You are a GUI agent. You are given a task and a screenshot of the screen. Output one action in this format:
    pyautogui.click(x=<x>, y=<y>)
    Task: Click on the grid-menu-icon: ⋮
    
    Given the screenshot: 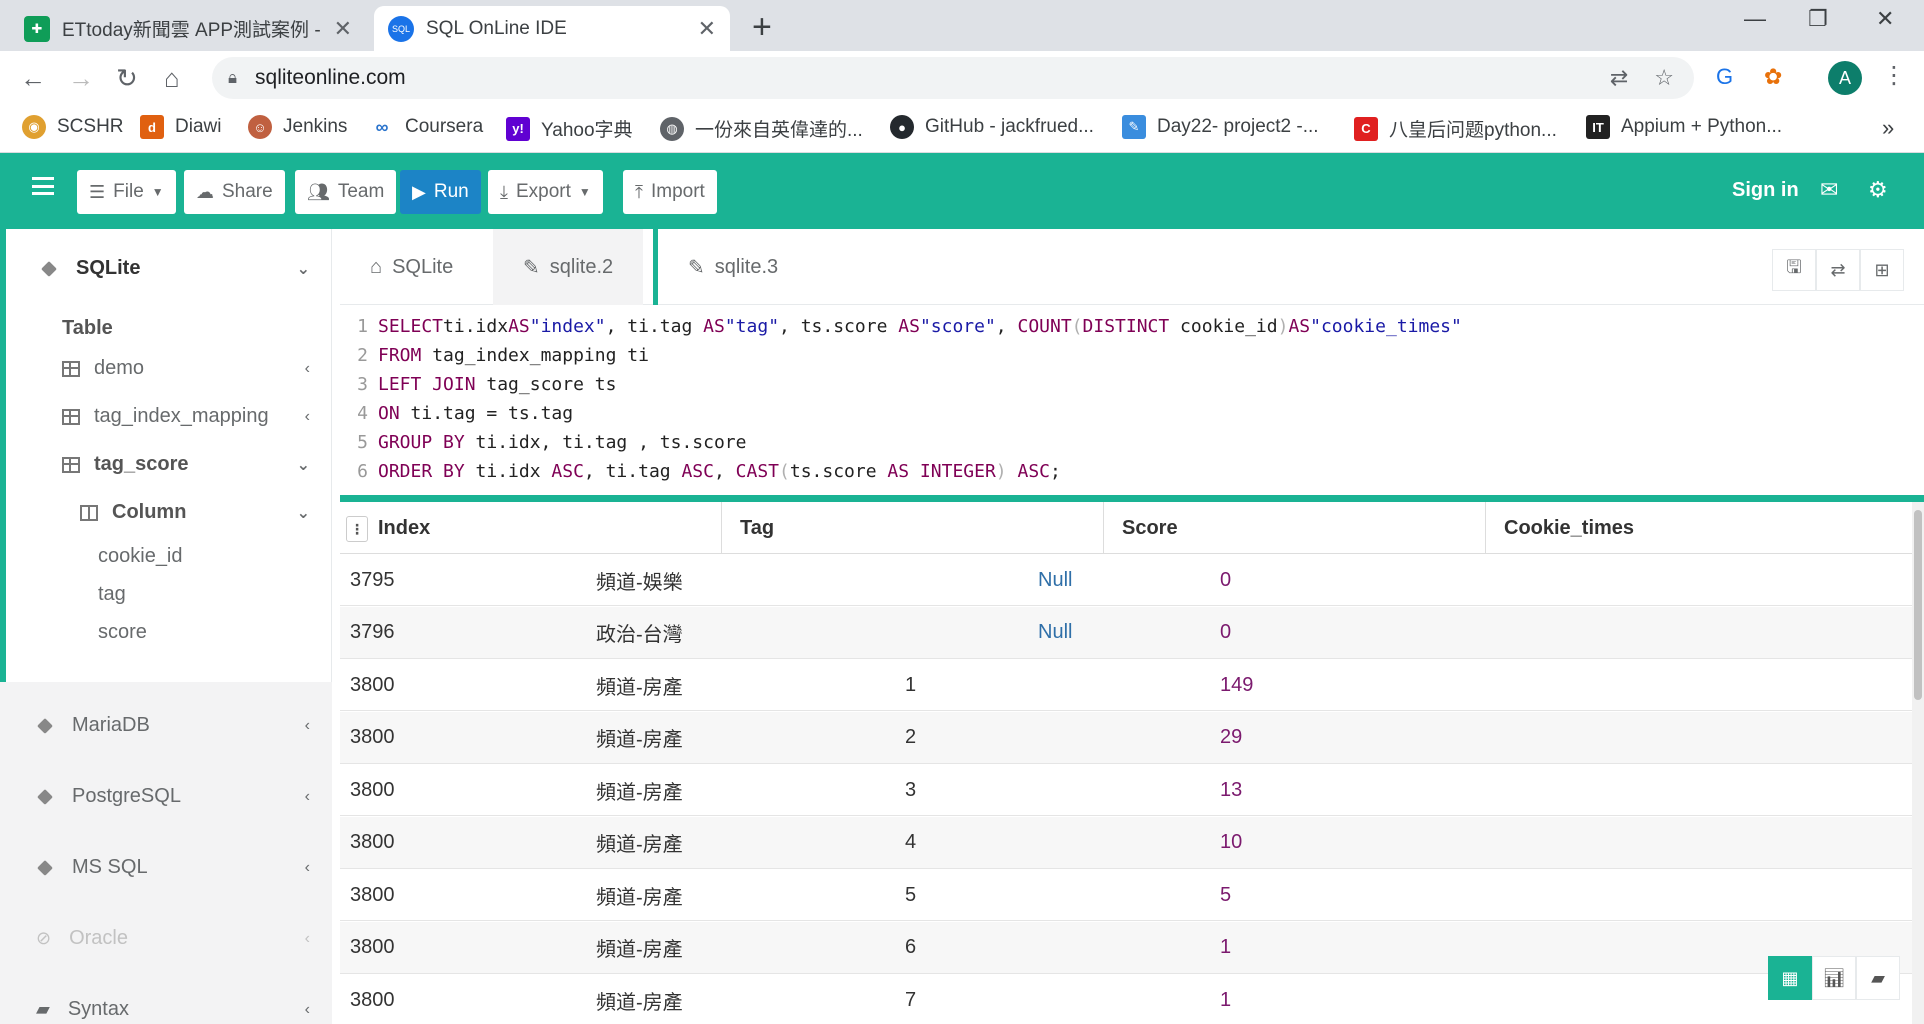 What is the action you would take?
    pyautogui.click(x=357, y=529)
    